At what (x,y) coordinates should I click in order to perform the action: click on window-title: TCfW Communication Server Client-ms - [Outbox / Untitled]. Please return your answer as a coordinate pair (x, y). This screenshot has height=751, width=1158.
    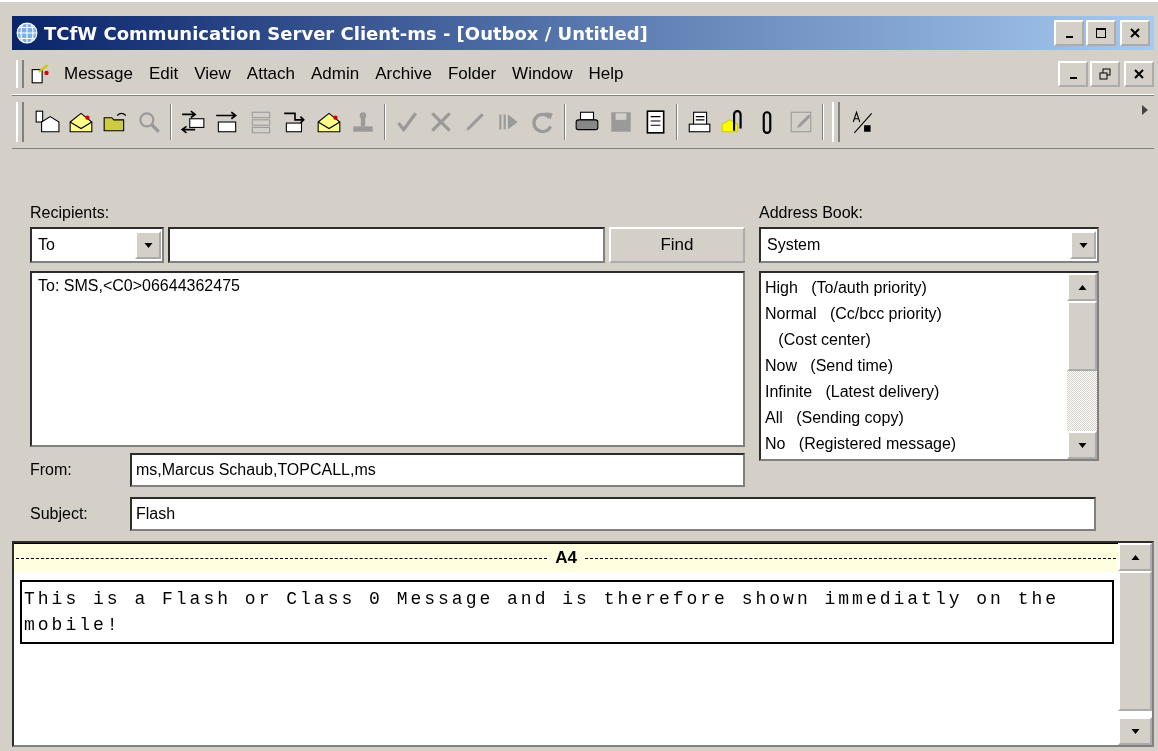
    Looking at the image, I should click on (346, 33).